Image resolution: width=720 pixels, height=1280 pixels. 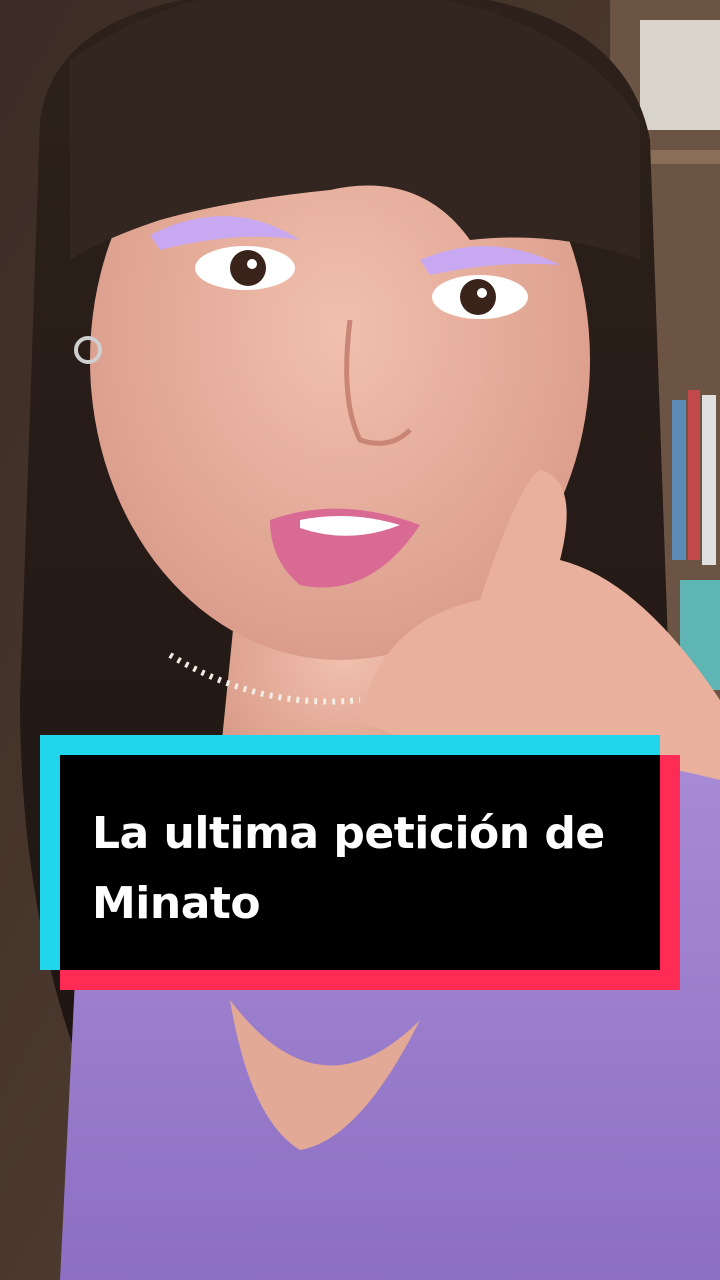 I want to click on caption-text: La ultima petición de Minato, so click(x=348, y=868).